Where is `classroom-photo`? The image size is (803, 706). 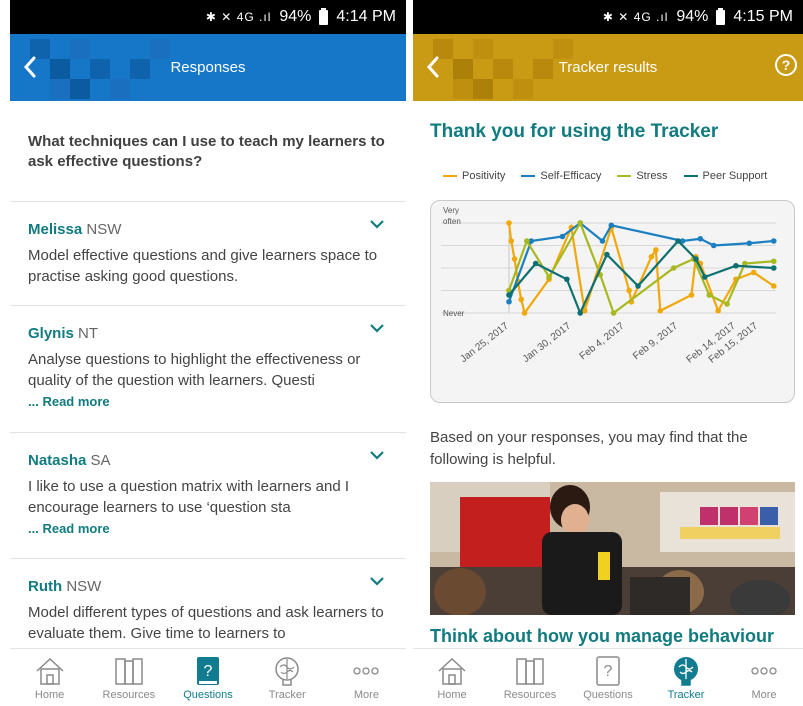 classroom-photo is located at coordinates (612, 548).